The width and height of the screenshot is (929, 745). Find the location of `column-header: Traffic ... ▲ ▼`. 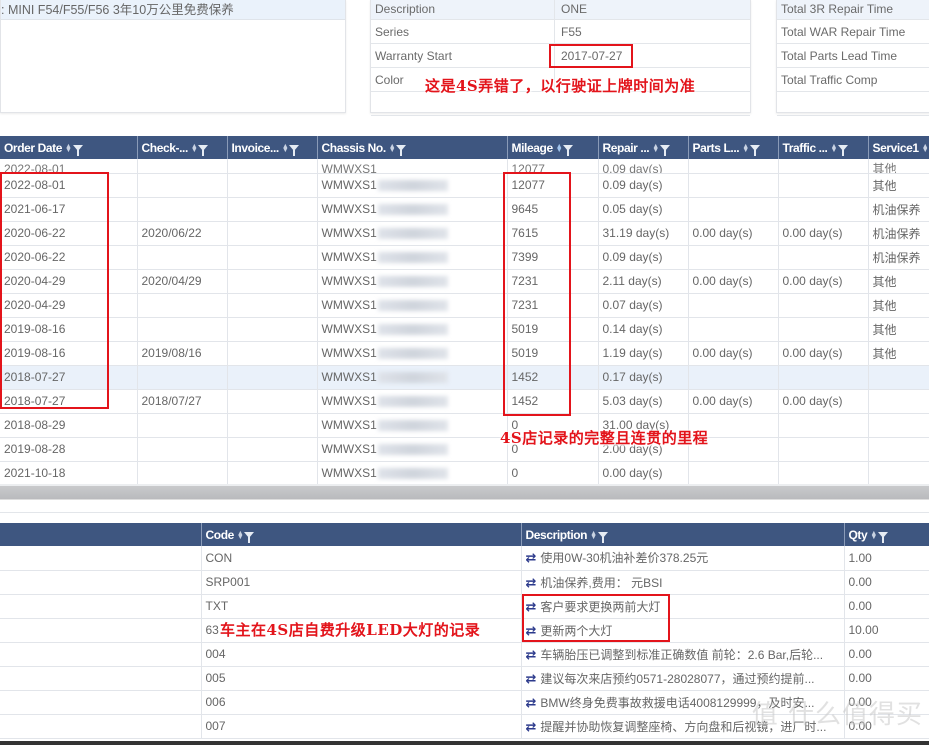

column-header: Traffic ... ▲ ▼ is located at coordinates (823, 147).